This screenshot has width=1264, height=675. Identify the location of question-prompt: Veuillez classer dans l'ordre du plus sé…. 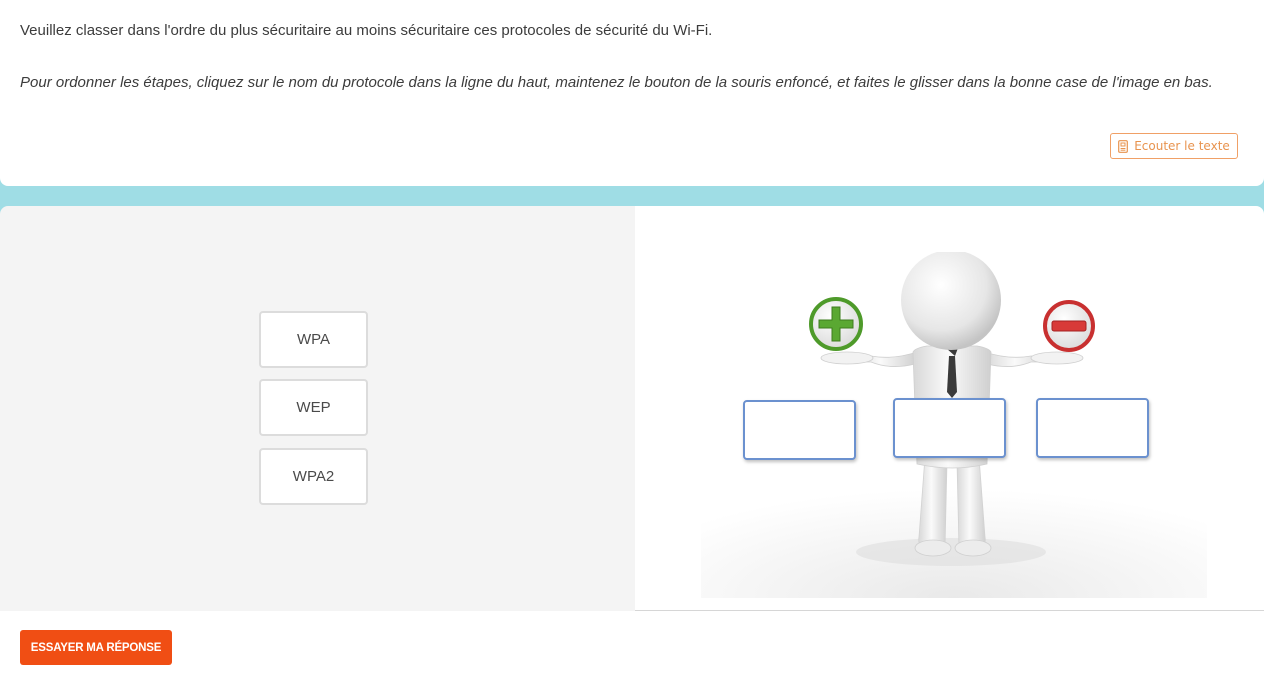
(366, 30).